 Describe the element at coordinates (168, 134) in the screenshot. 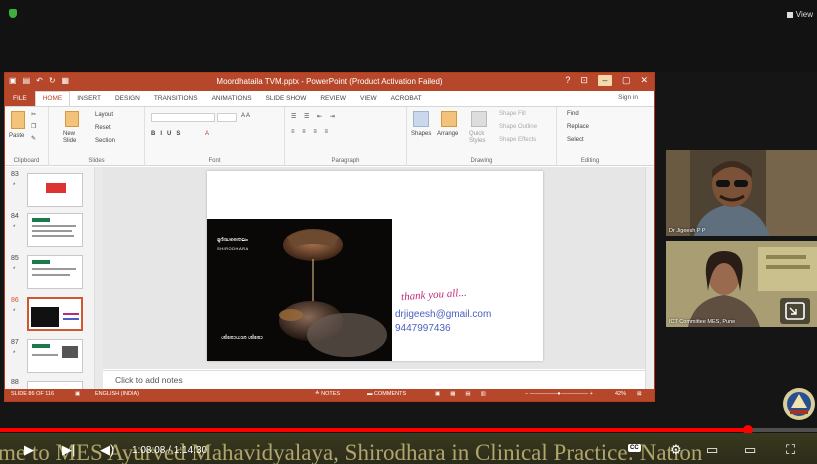

I see `font-style-buttons: BIUS` at that location.